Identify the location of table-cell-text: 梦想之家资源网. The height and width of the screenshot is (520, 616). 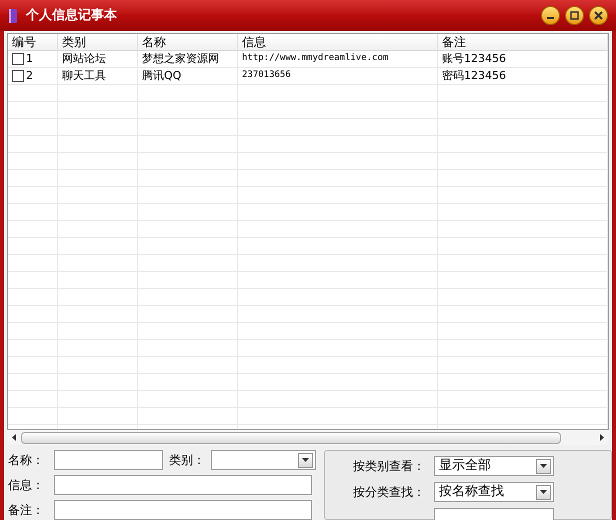
(180, 58).